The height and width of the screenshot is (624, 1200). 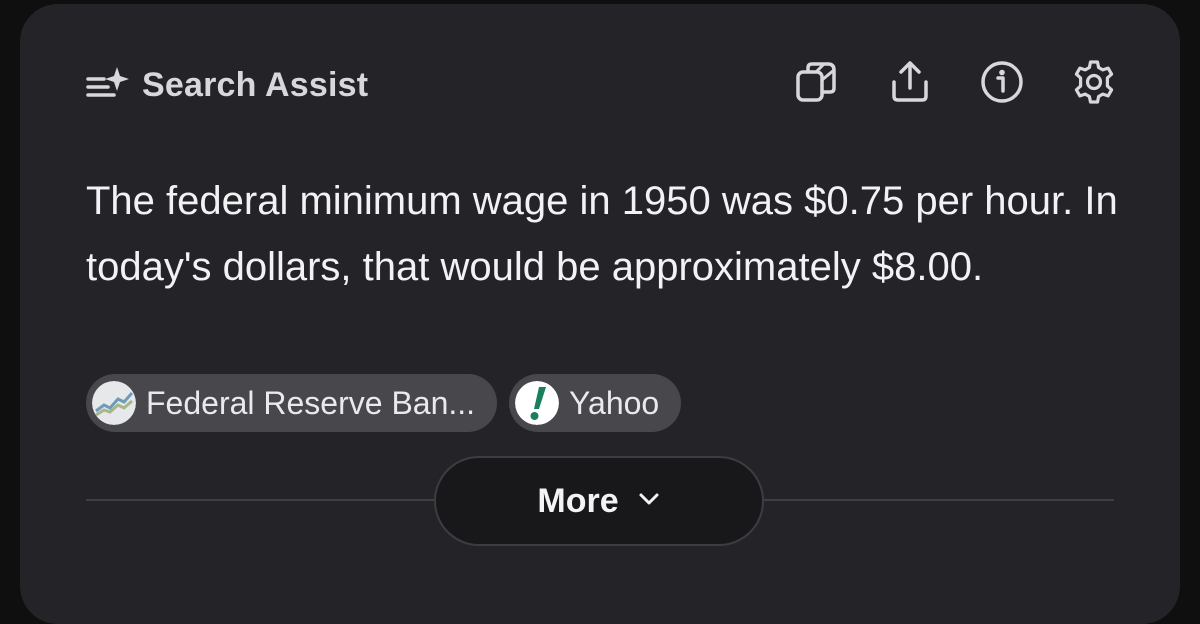 What do you see at coordinates (939, 500) in the screenshot?
I see `divider-right` at bounding box center [939, 500].